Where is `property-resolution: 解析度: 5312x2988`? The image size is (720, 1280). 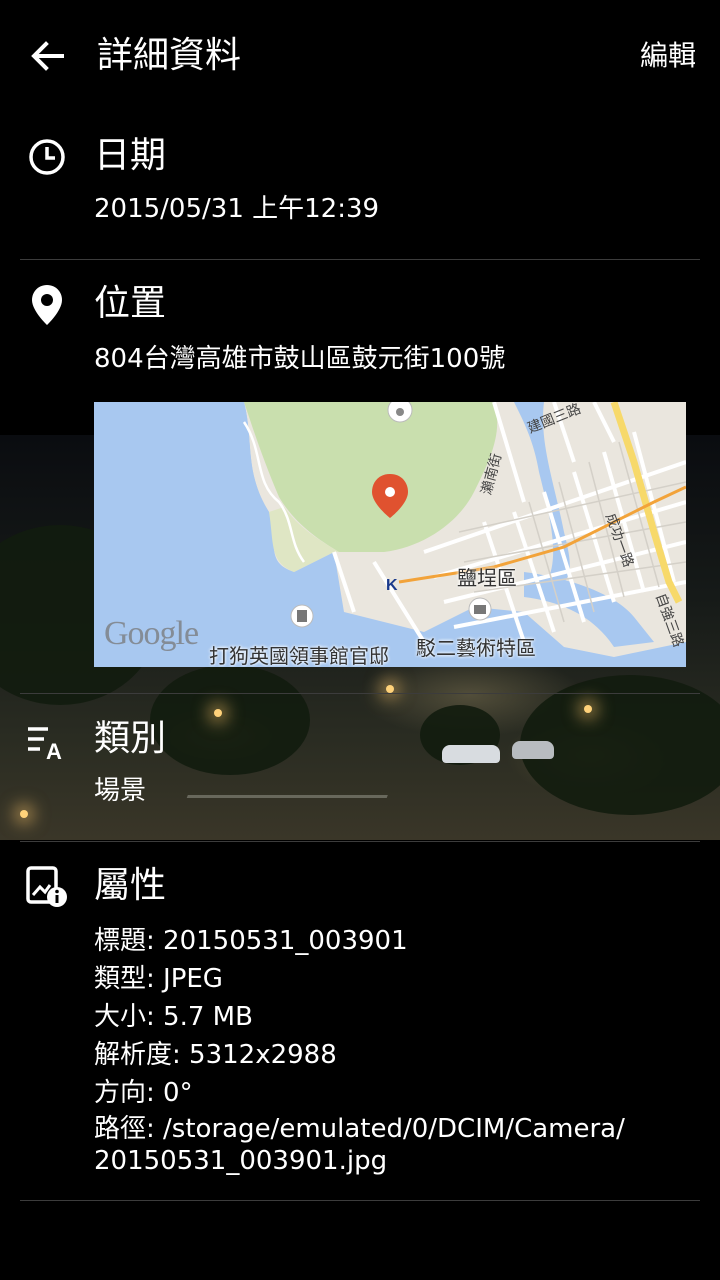 property-resolution: 解析度: 5312x2988 is located at coordinates (215, 1055).